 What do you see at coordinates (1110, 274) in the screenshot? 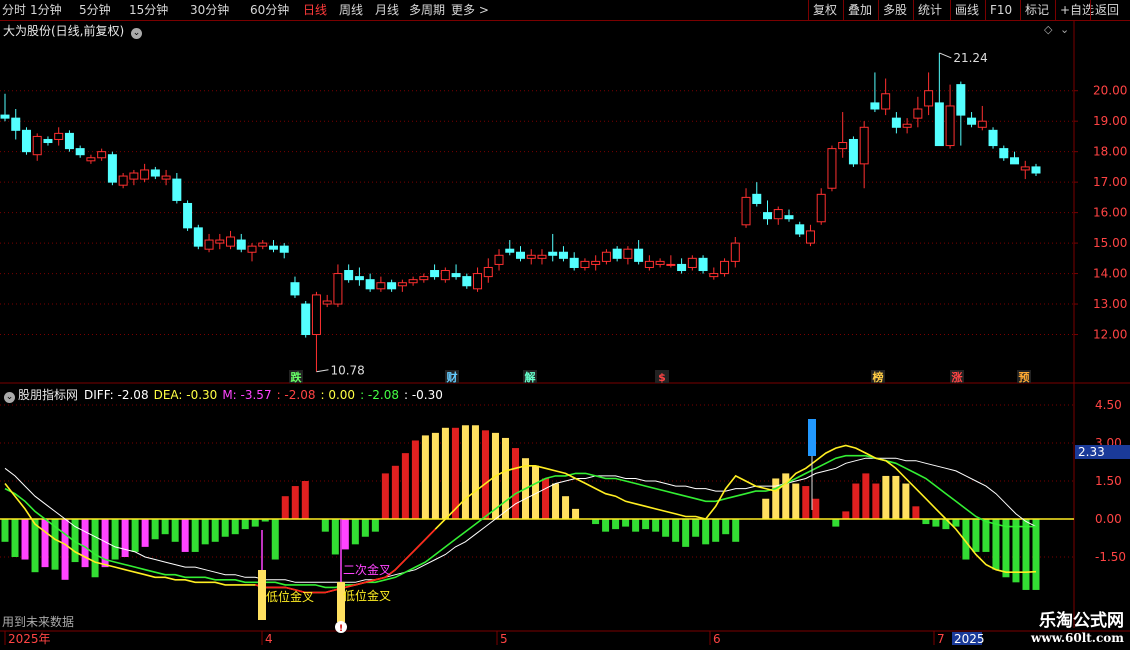
I see `price-tick-label: 14.00` at bounding box center [1110, 274].